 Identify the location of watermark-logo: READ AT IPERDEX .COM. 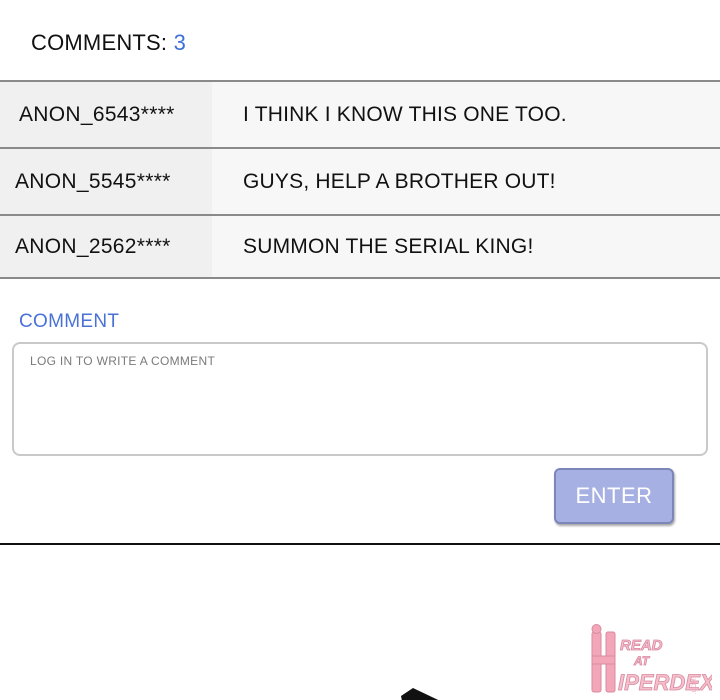
(651, 659).